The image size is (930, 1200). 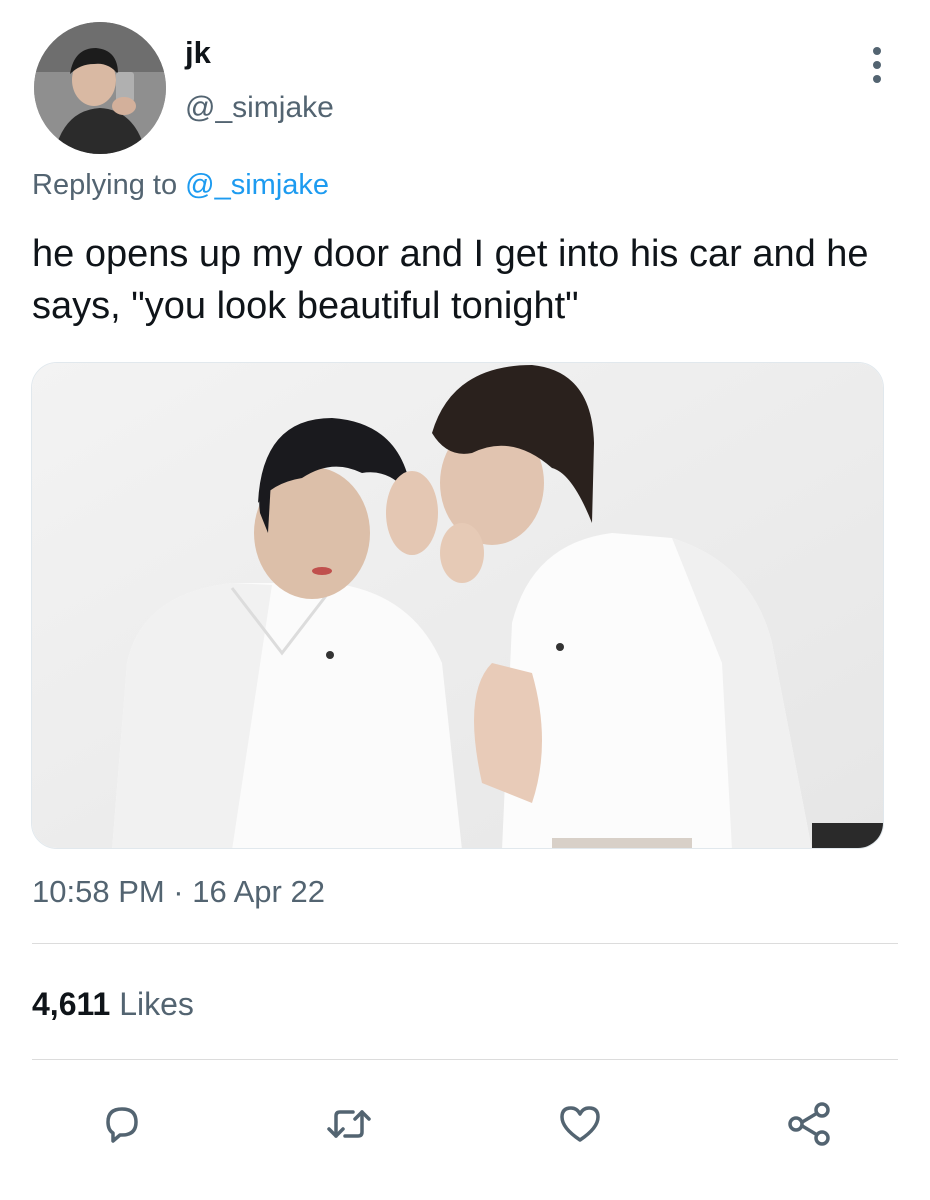 I want to click on share-button, so click(x=809, y=1124).